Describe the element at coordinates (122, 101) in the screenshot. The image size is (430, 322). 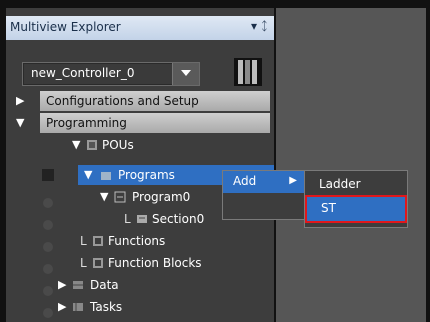
I see `section-configurations-label: Configurations and Setup` at that location.